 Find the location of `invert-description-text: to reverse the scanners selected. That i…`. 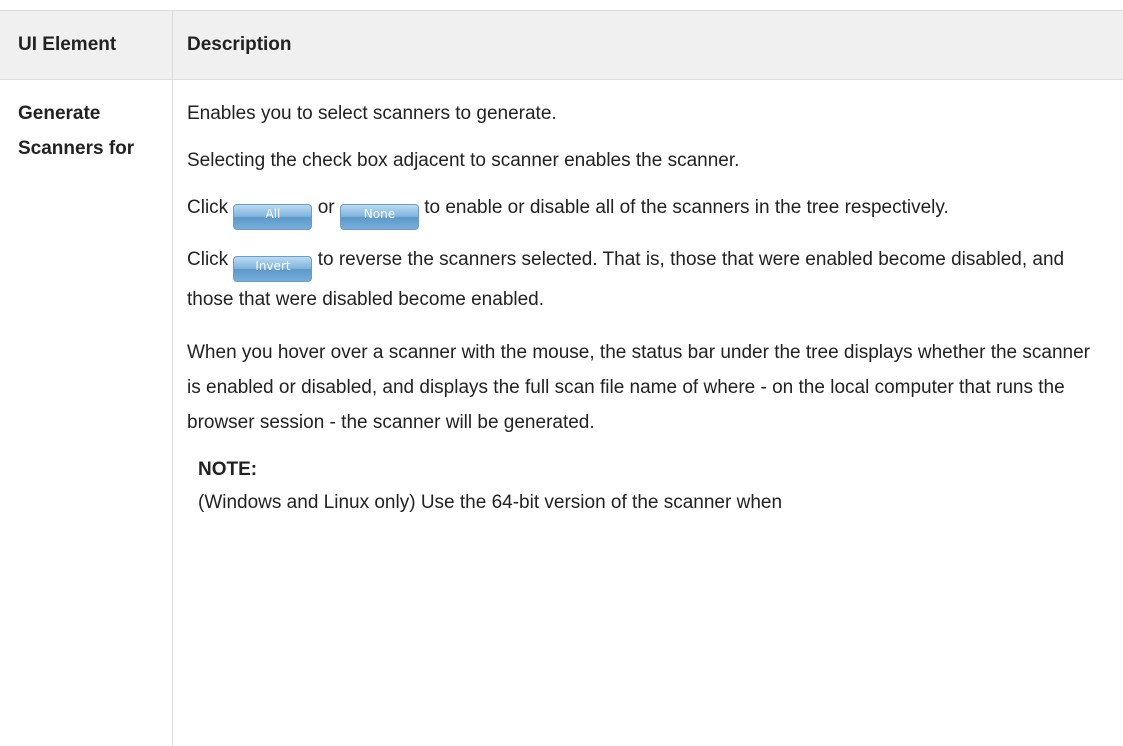

invert-description-text: to reverse the scanners selected. That i… is located at coordinates (626, 279).